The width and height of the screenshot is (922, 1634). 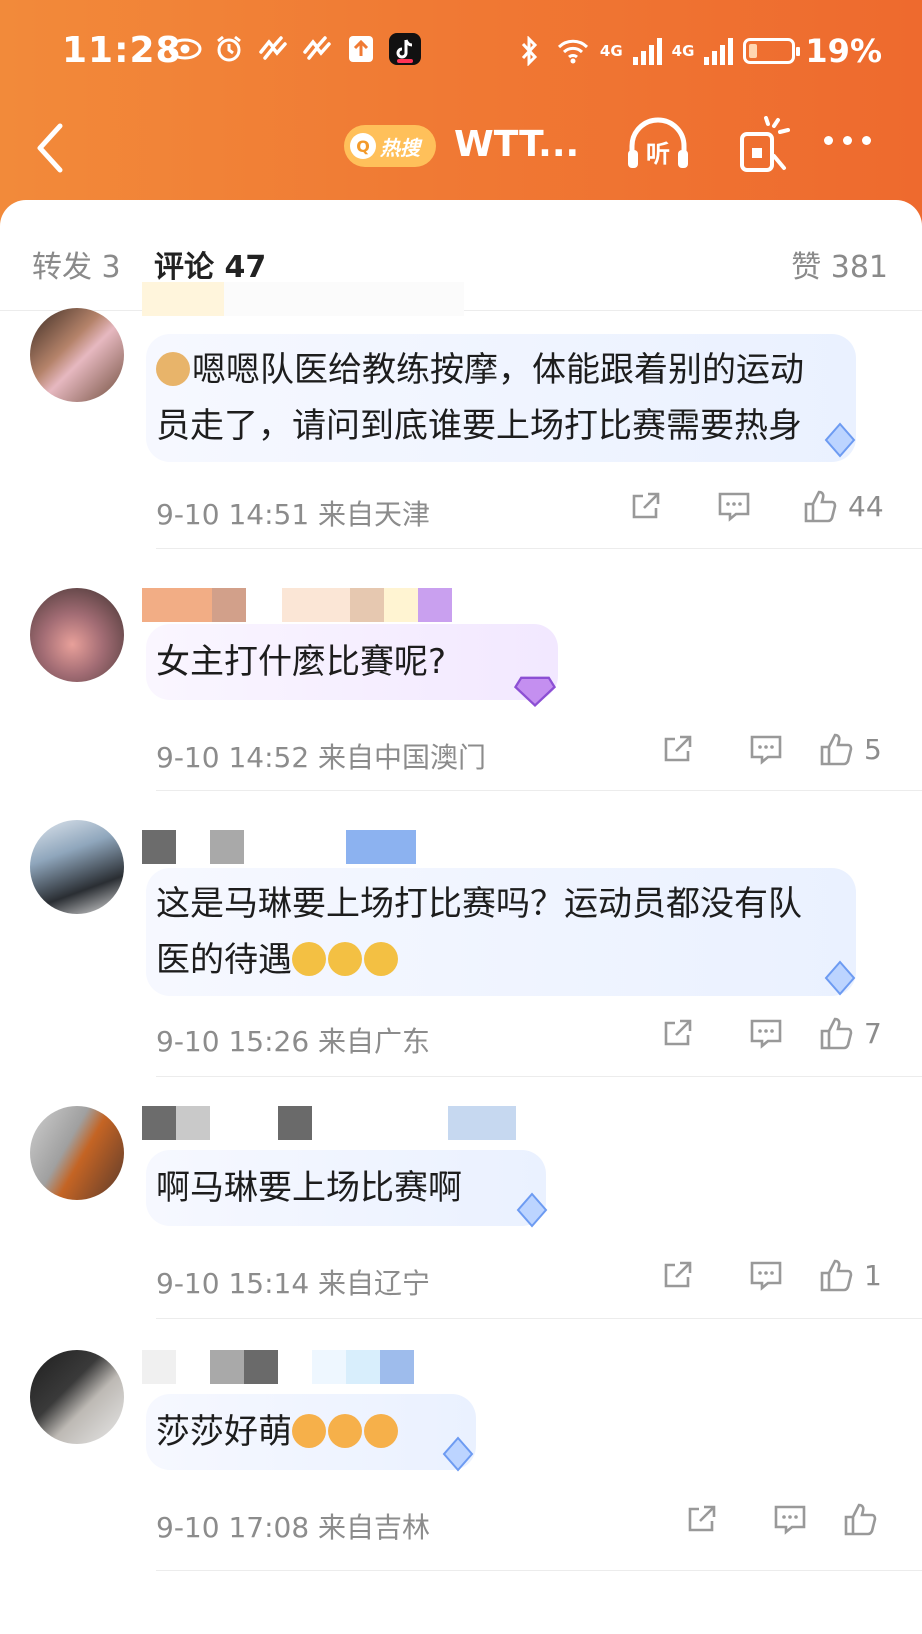 I want to click on comment-text: 女主打什麼比賽呢?, so click(x=301, y=662).